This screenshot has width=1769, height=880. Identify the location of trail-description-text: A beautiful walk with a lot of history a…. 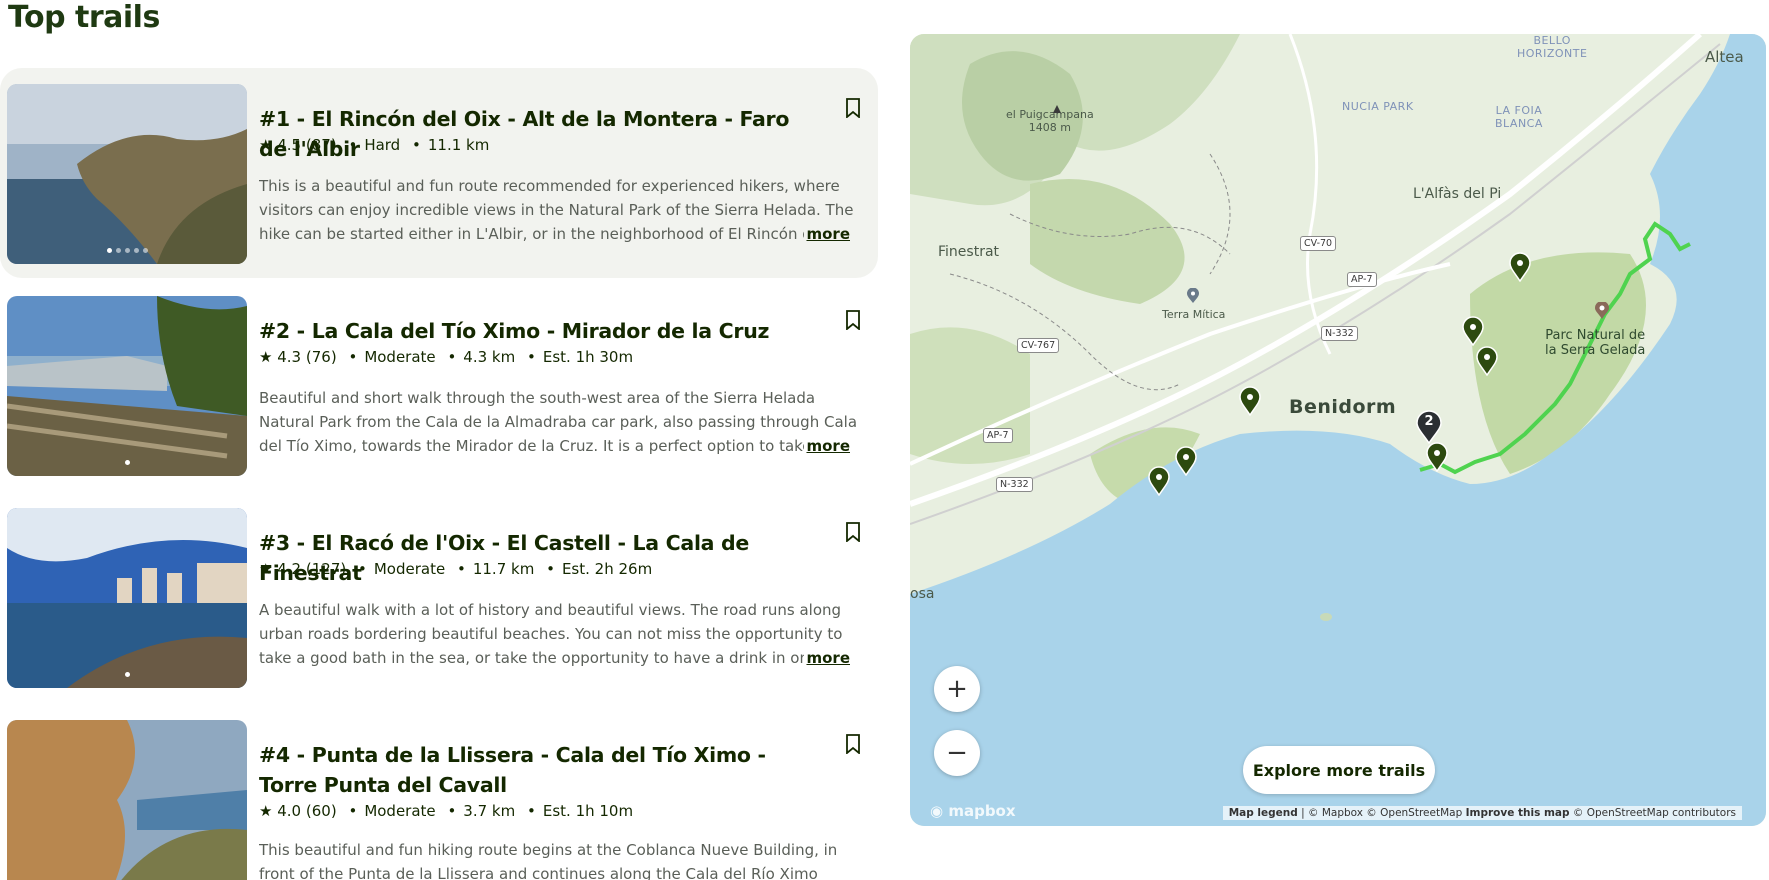
(553, 634).